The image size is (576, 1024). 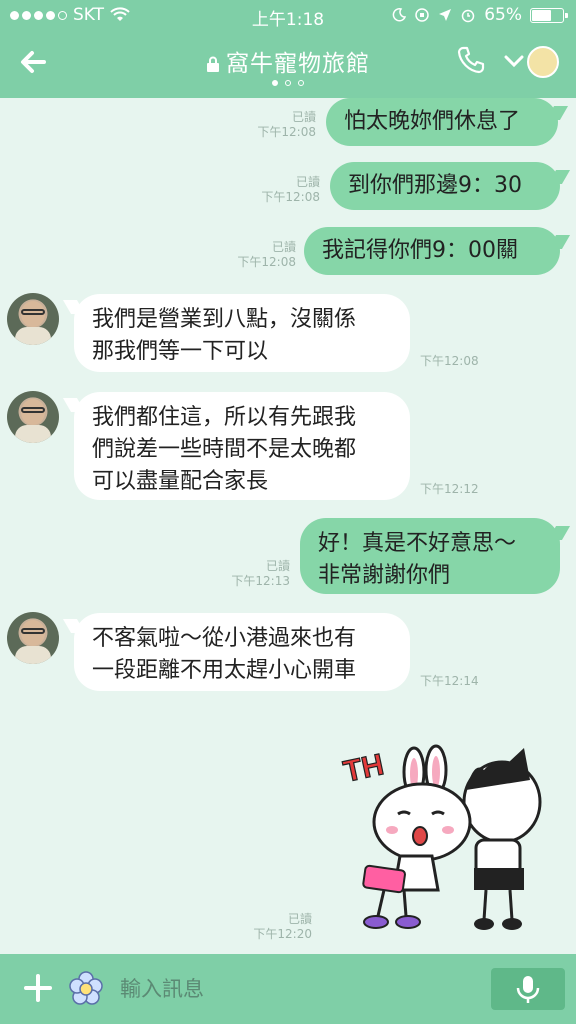 I want to click on bunny-cat-sticker: TH, so click(x=440, y=840).